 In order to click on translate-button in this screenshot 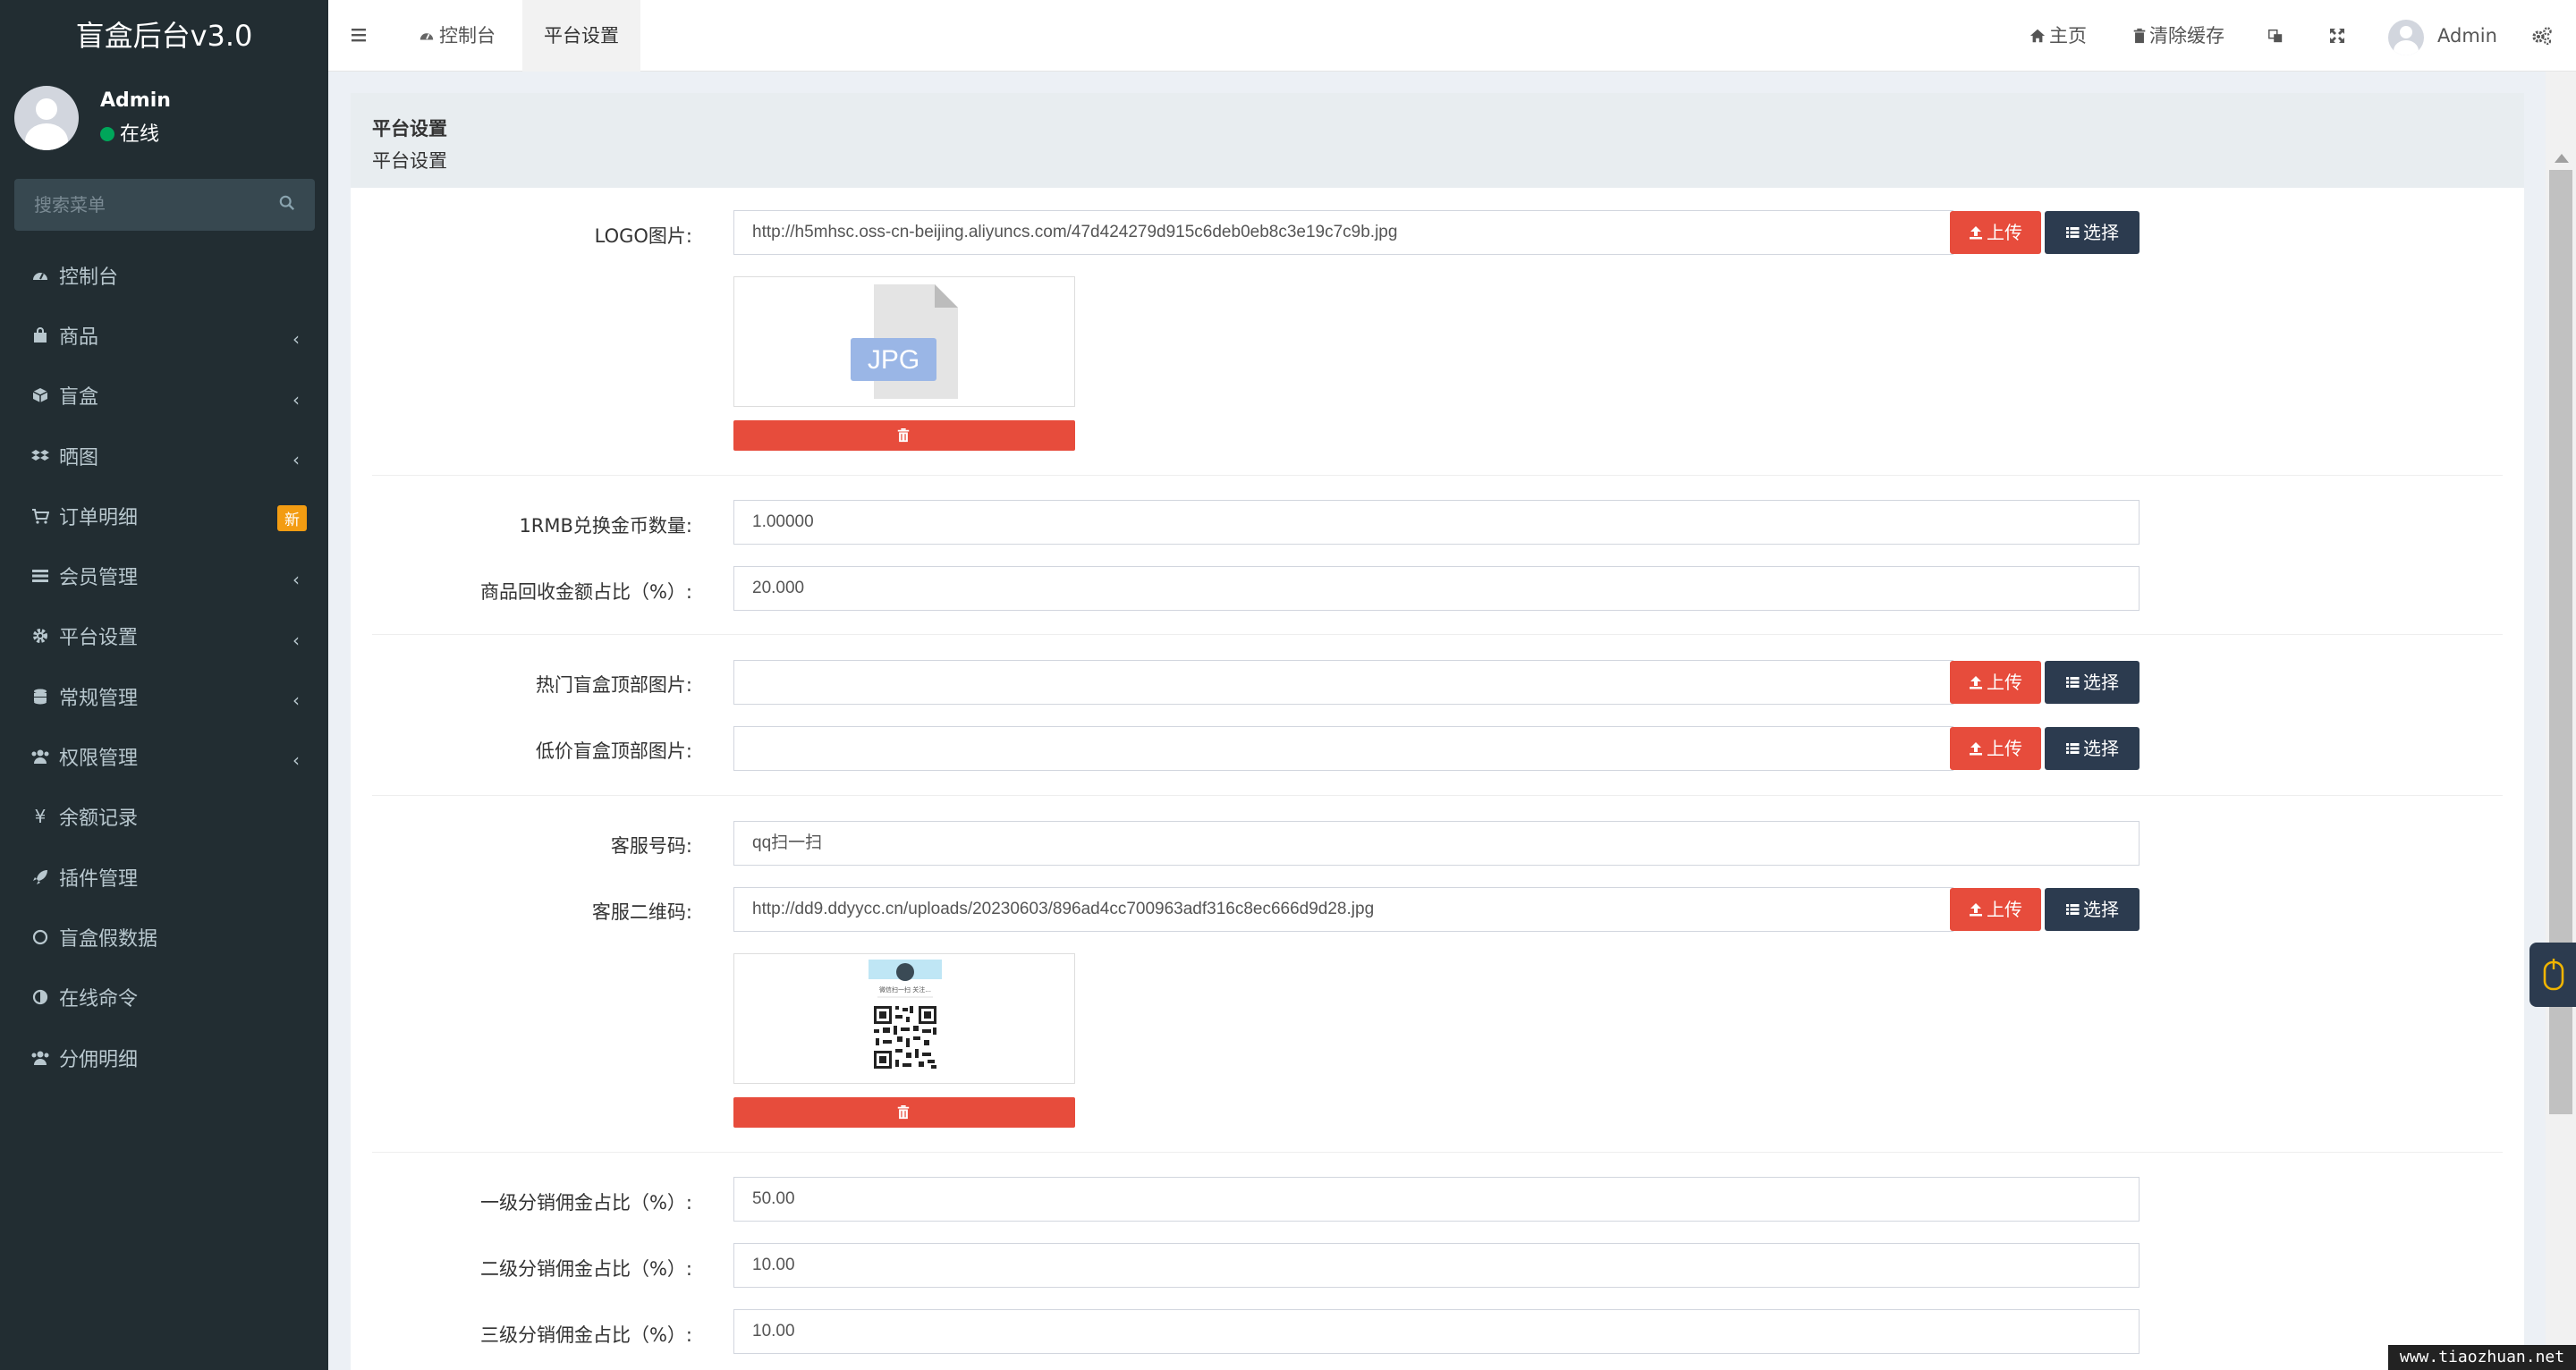, I will do `click(2275, 36)`.